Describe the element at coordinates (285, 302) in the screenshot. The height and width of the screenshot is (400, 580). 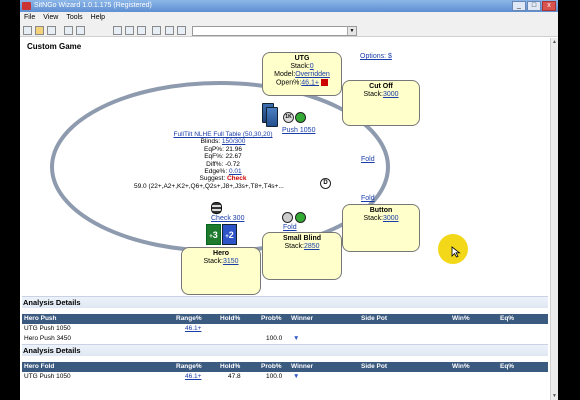
I see `analysis-title-push: Analysis Details` at that location.